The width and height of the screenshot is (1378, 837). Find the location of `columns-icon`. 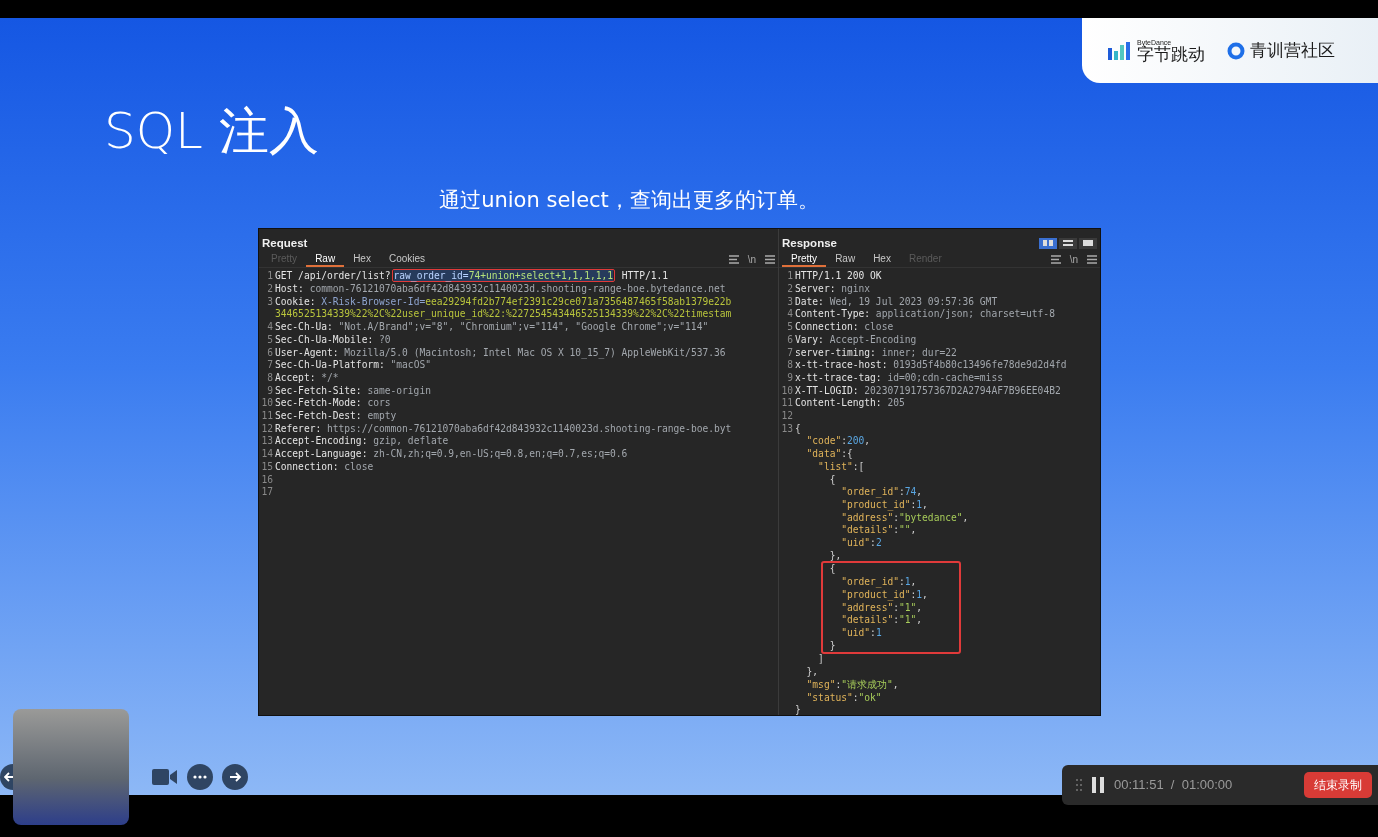

columns-icon is located at coordinates (1048, 243).